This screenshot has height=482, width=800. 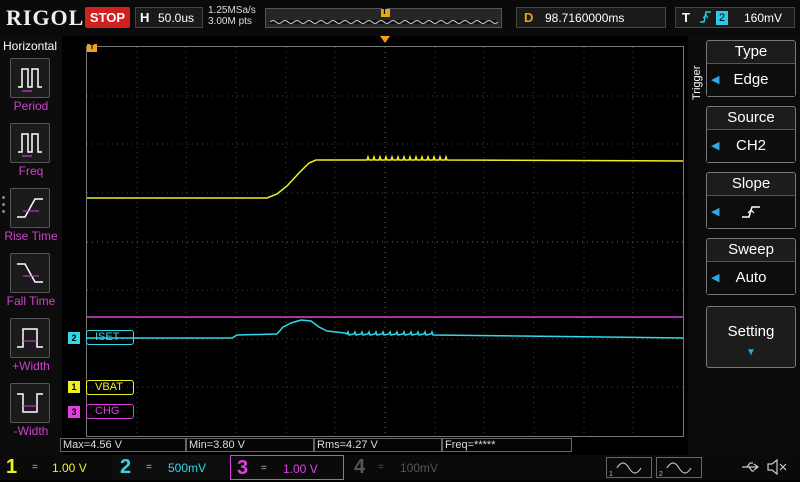 I want to click on sweep-value: ◀ Auto, so click(x=751, y=278).